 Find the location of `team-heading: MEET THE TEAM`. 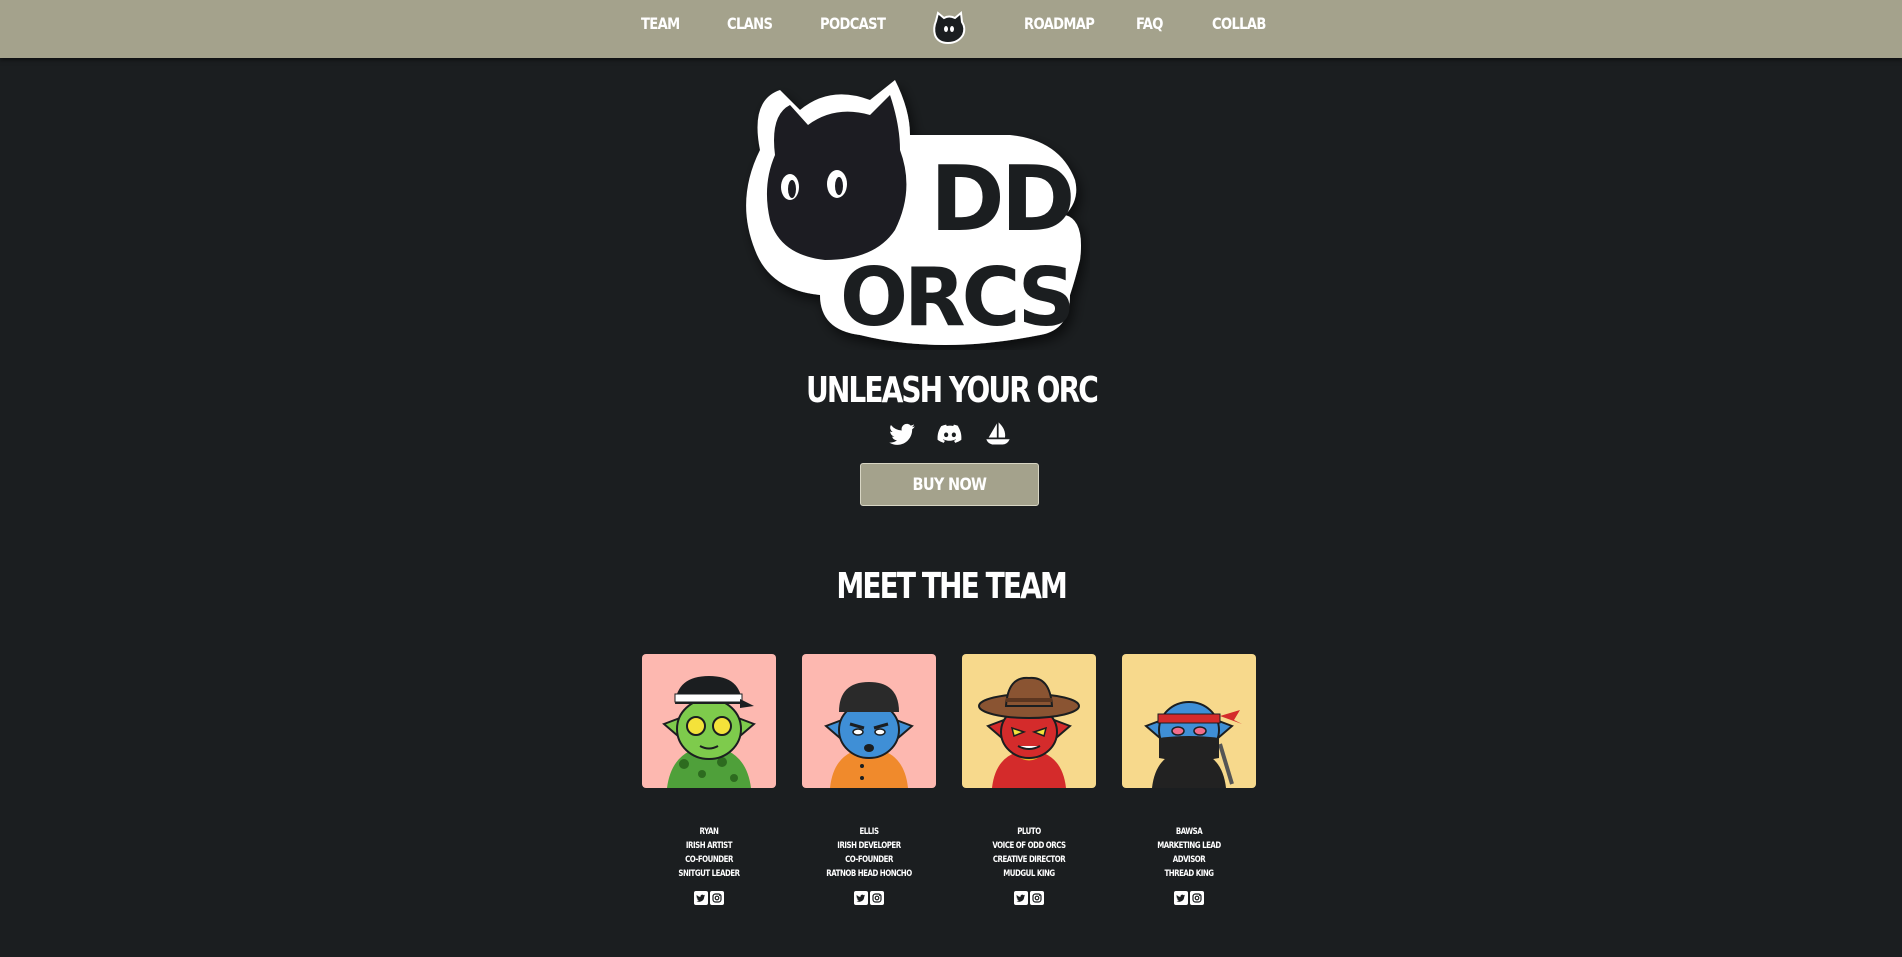

team-heading: MEET THE TEAM is located at coordinates (951, 586).